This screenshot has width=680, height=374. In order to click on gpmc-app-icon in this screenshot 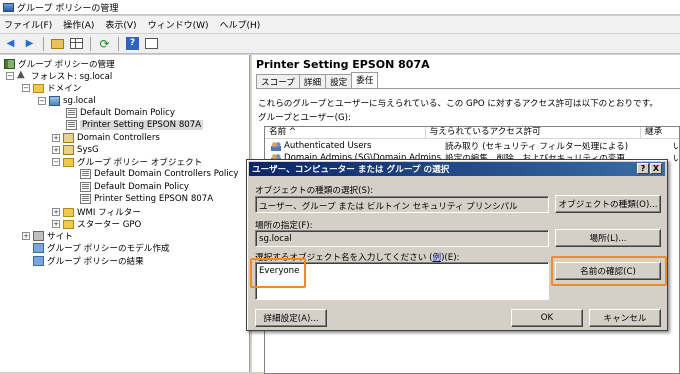, I will do `click(8, 7)`.